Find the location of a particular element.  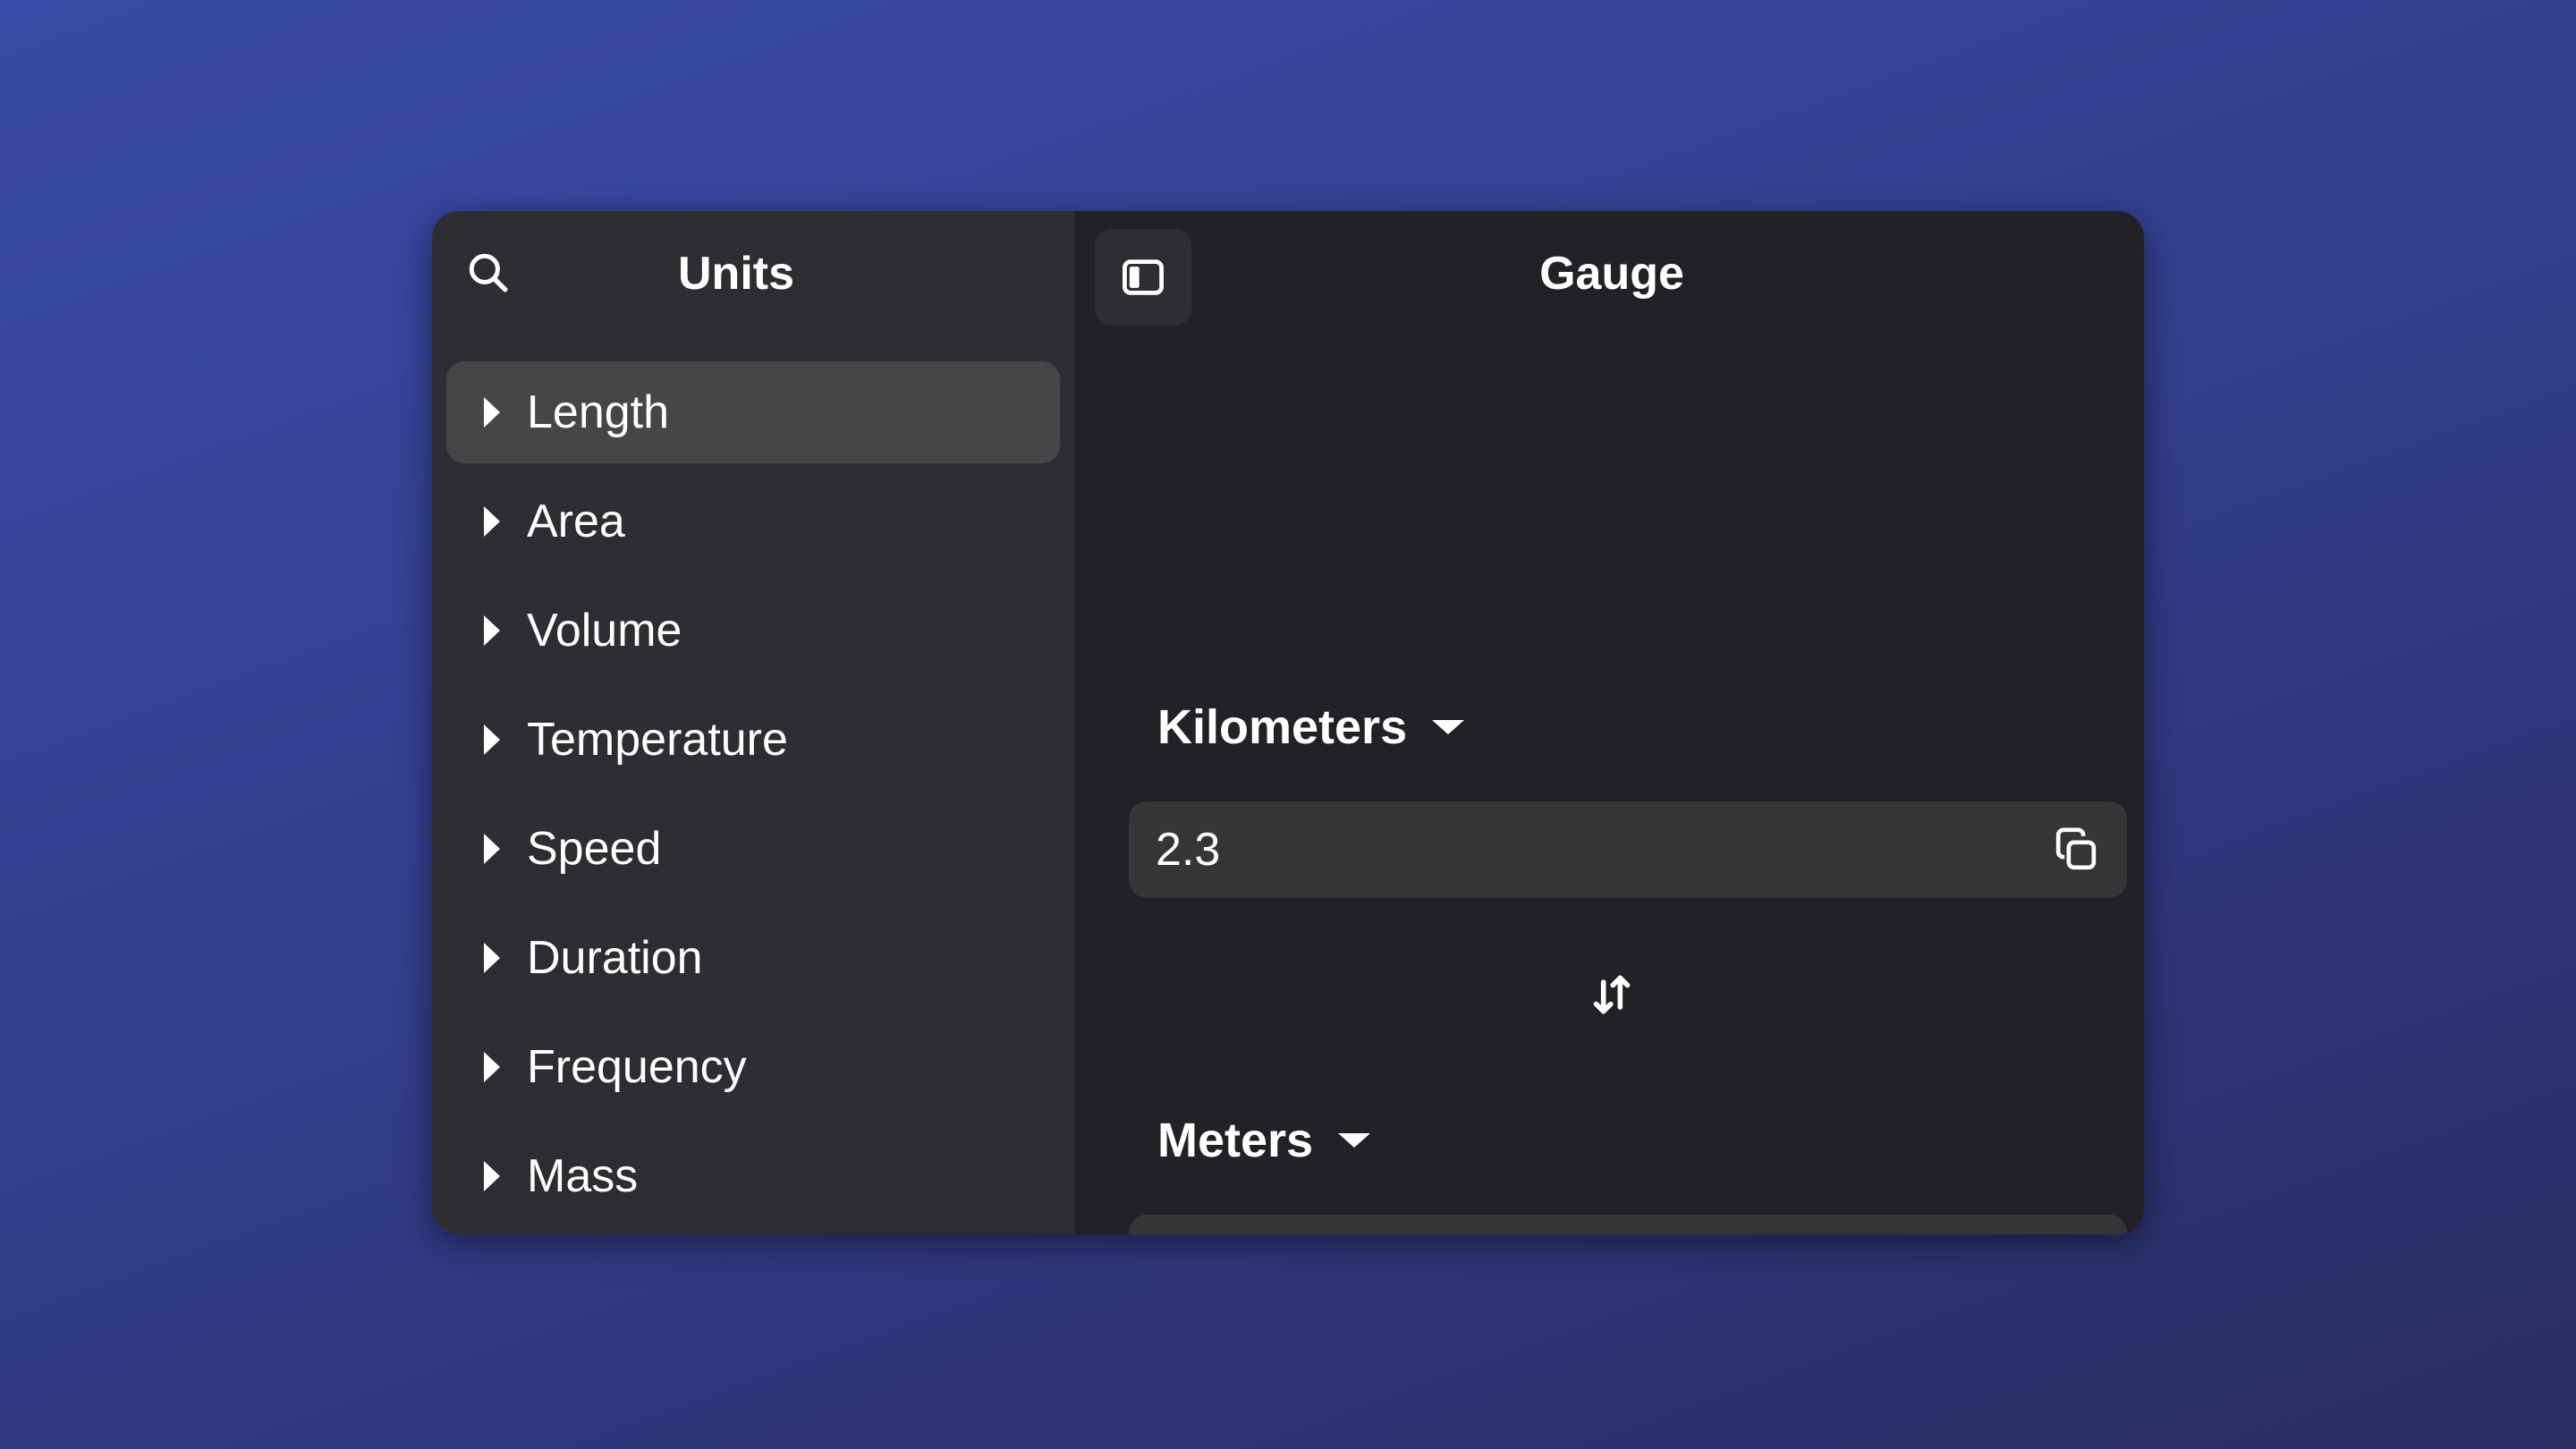

category-item-volume: Volume is located at coordinates (753, 631).